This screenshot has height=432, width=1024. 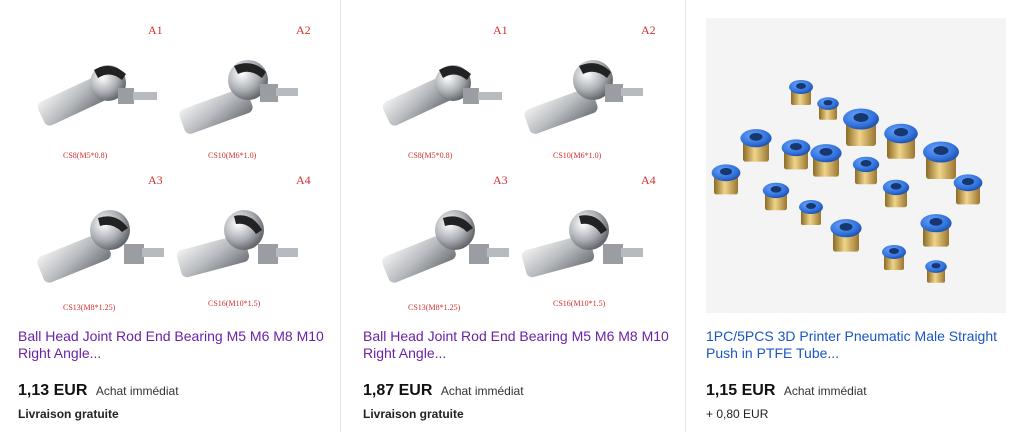 I want to click on shipping-cost: + 0,80 EUR, so click(x=737, y=414).